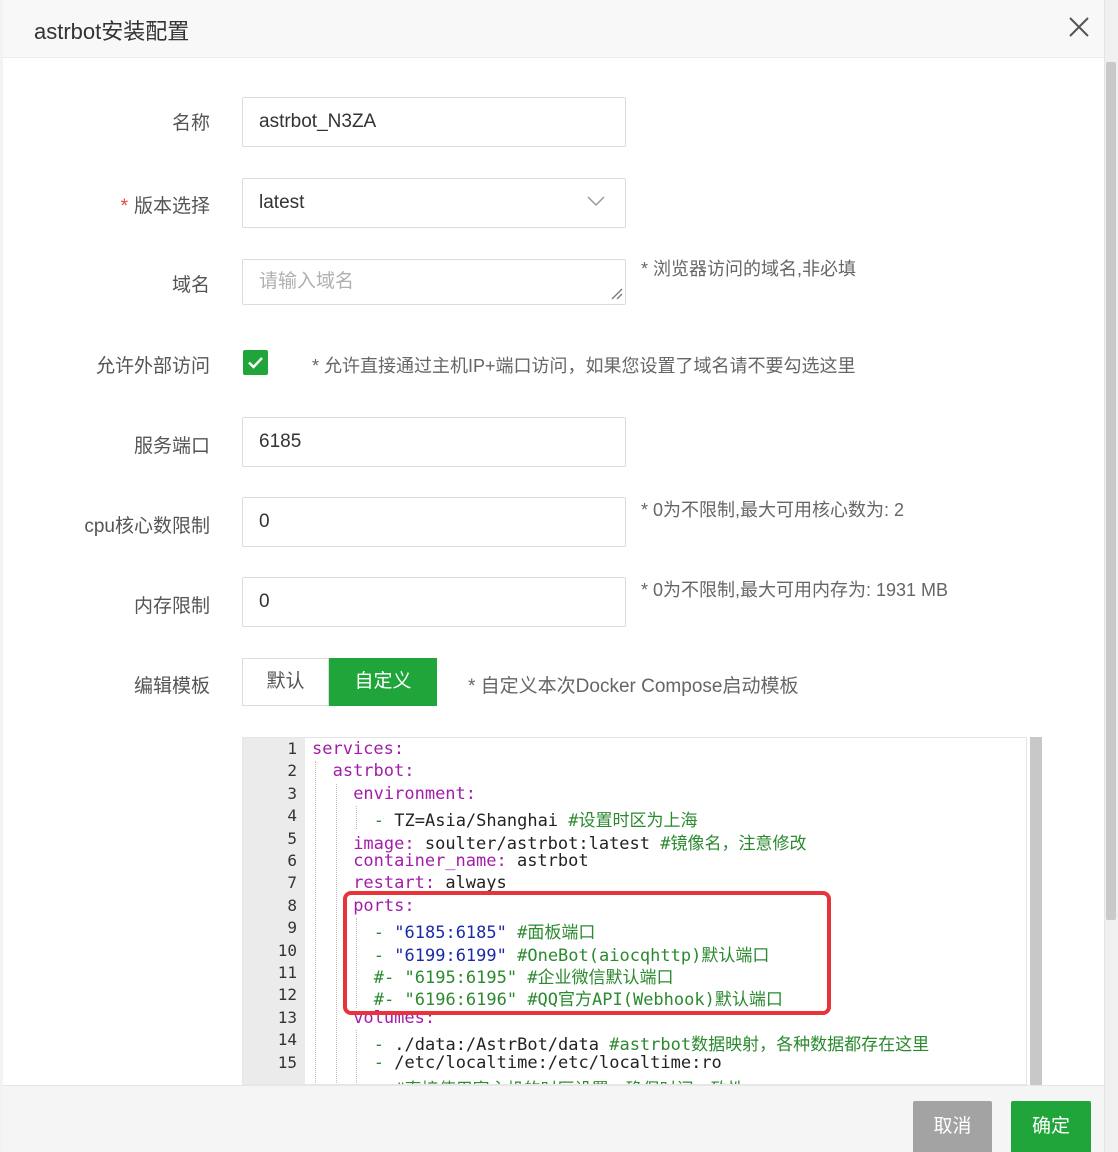  I want to click on page-scrollbar-thumb, so click(1111, 491).